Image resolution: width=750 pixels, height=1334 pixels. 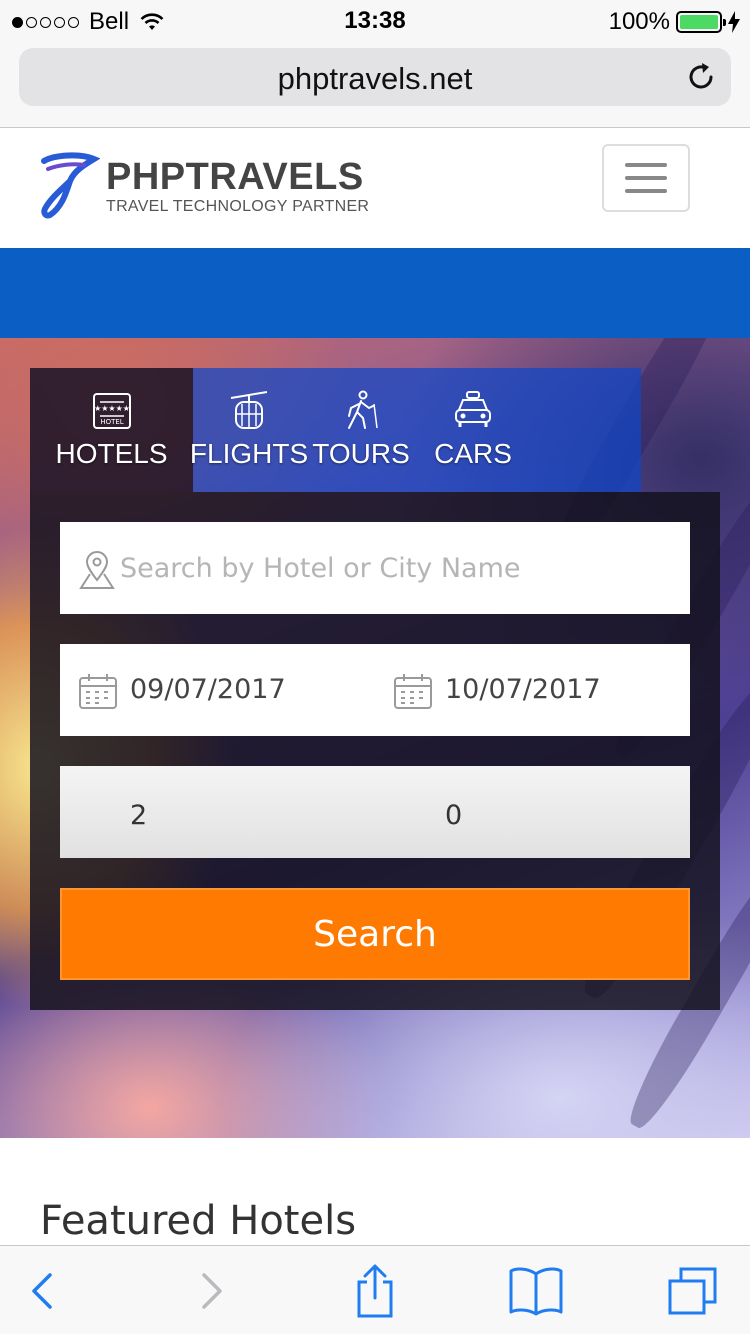 I want to click on taxi-icon, so click(x=473, y=409).